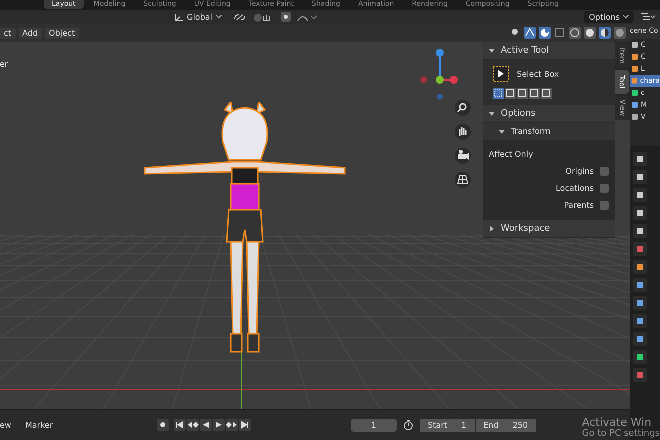 The height and width of the screenshot is (440, 660). Describe the element at coordinates (4, 64) in the screenshot. I see `view-label: er` at that location.